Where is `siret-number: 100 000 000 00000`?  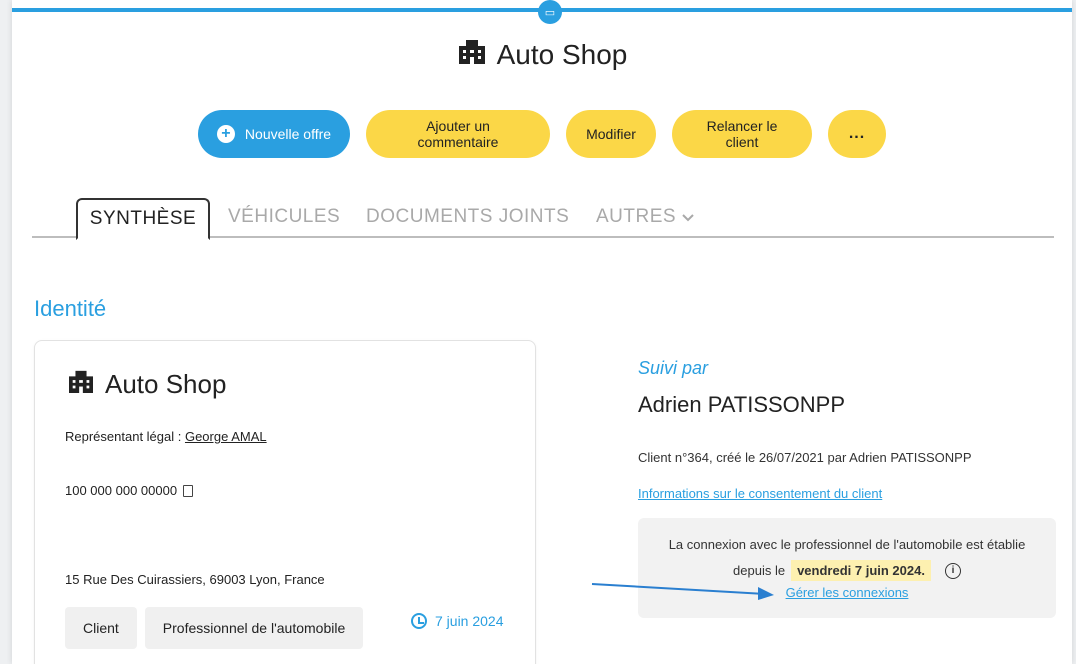 siret-number: 100 000 000 00000 is located at coordinates (129, 490).